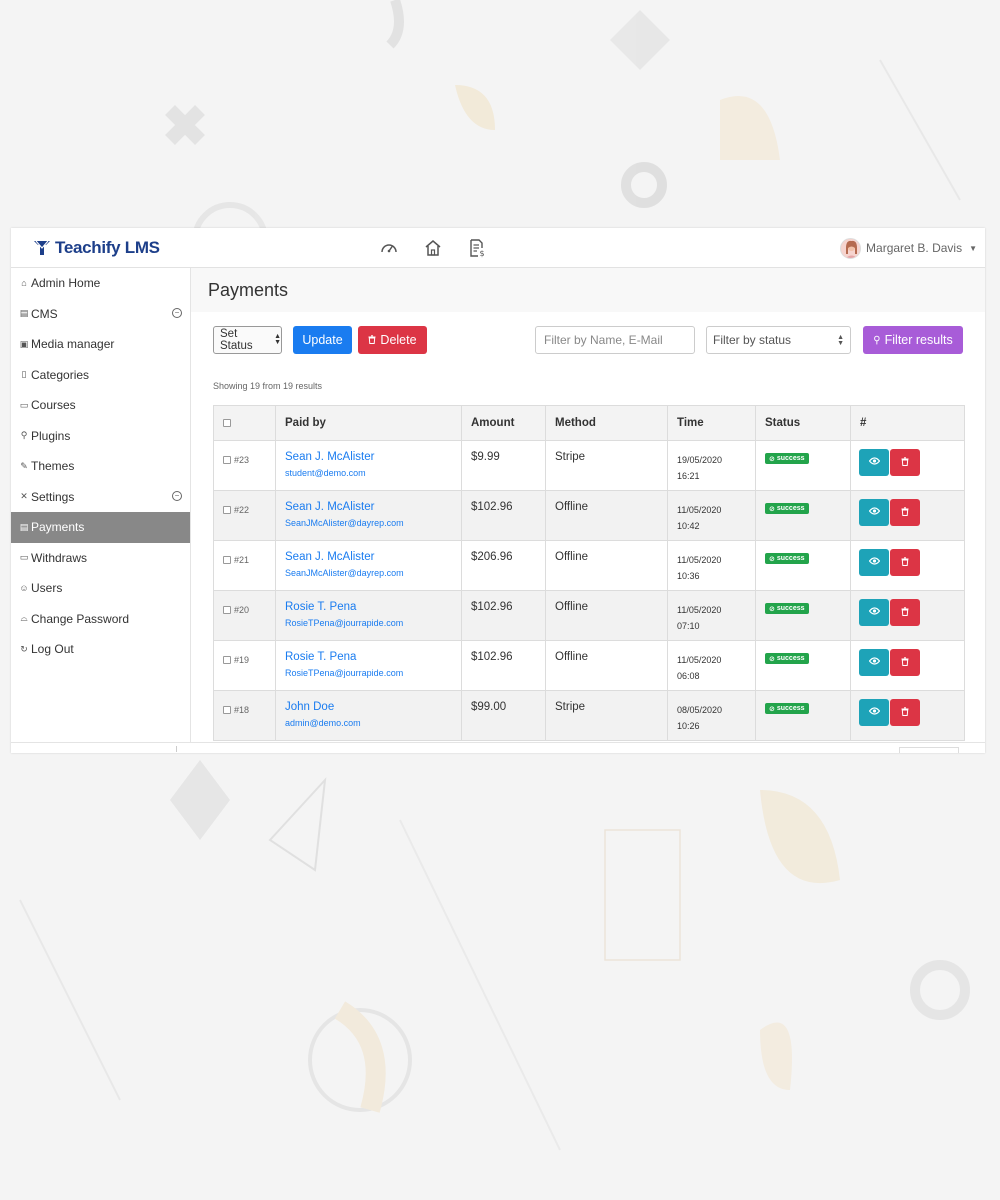 The image size is (1000, 1200). Describe the element at coordinates (100, 314) in the screenshot. I see `sidebar-item-cms: ▤ CMS −` at that location.